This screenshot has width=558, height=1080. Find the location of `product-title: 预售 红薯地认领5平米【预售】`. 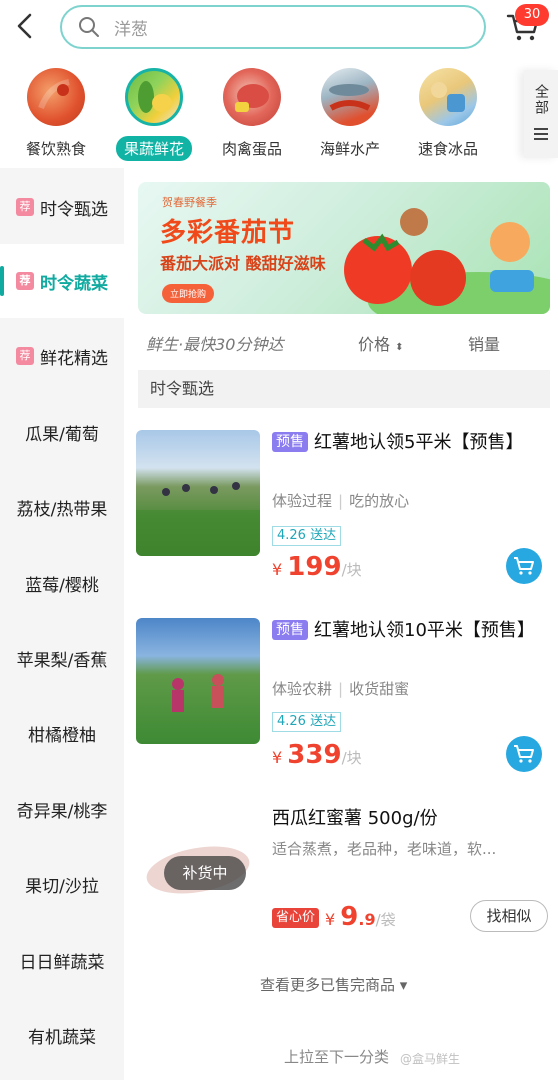

product-title: 预售 红薯地认领5平米【预售】 is located at coordinates (408, 442).